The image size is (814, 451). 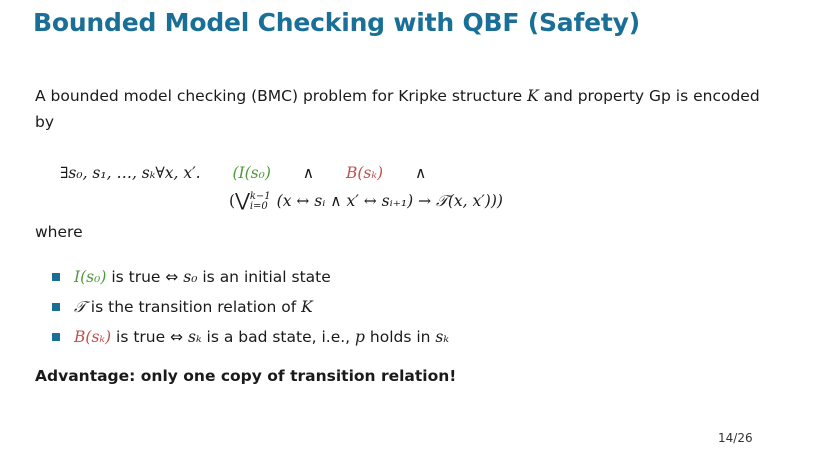 I want to click on formula-line-1: ∃s₀, s₁, …, sₖ∀x, x′. (I(s₀) ∧ B(sₖ) ∧, so click(x=243, y=173).